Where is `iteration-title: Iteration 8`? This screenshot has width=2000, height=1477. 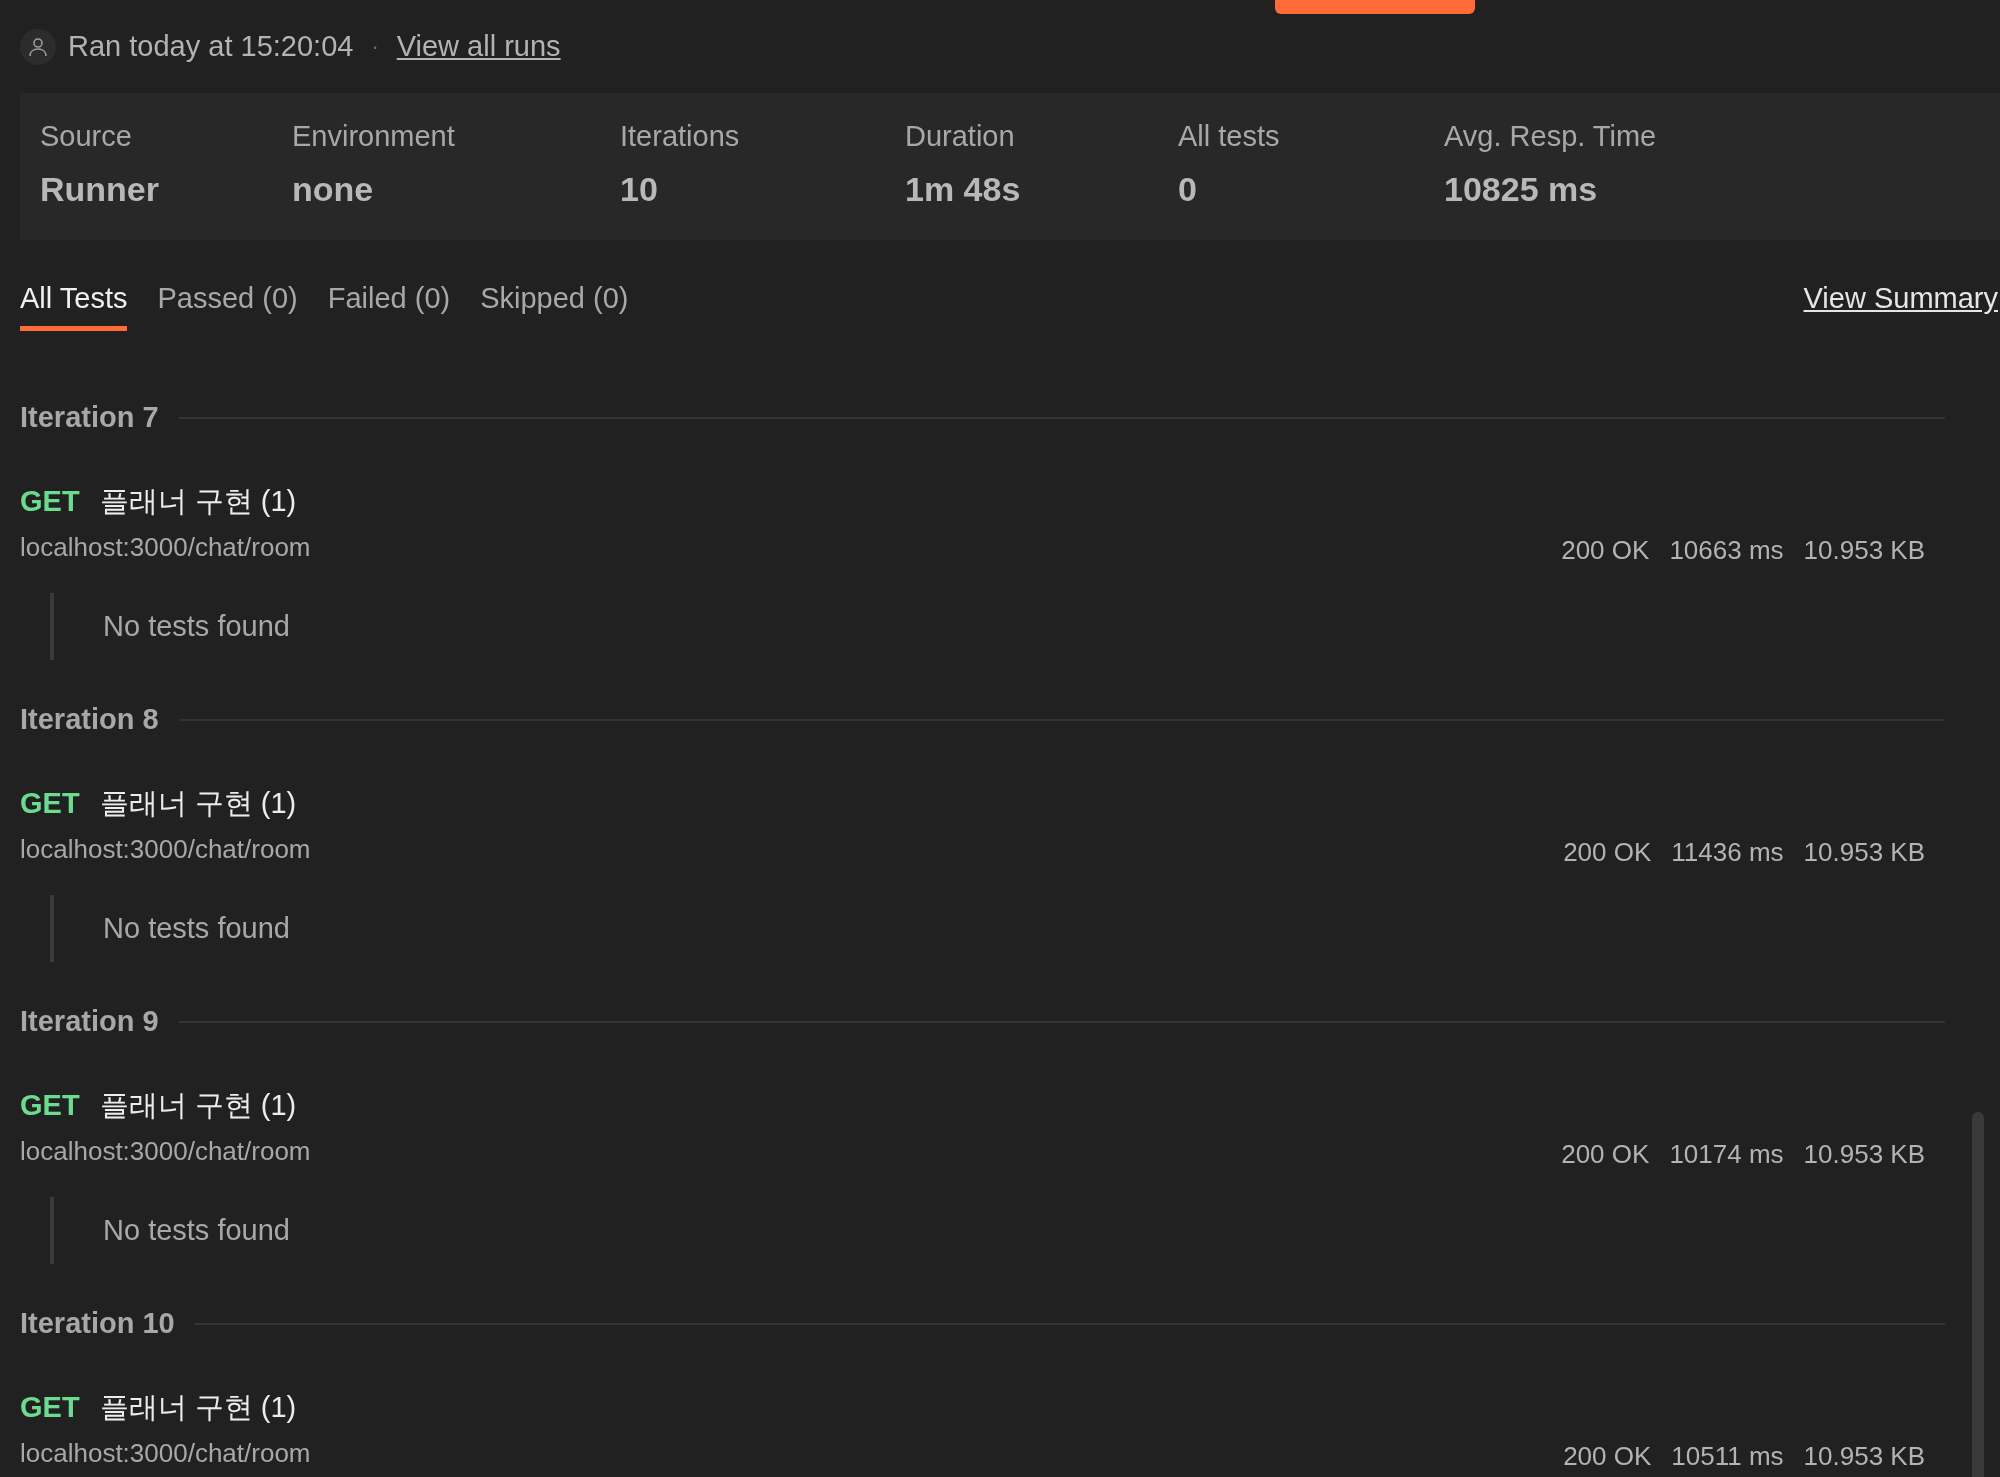
iteration-title: Iteration 8 is located at coordinates (89, 720).